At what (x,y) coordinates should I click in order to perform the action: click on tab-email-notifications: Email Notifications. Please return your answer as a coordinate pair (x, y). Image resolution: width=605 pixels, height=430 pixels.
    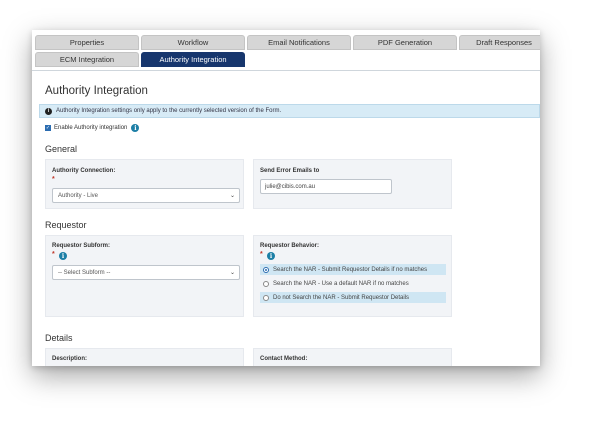
    Looking at the image, I should click on (299, 42).